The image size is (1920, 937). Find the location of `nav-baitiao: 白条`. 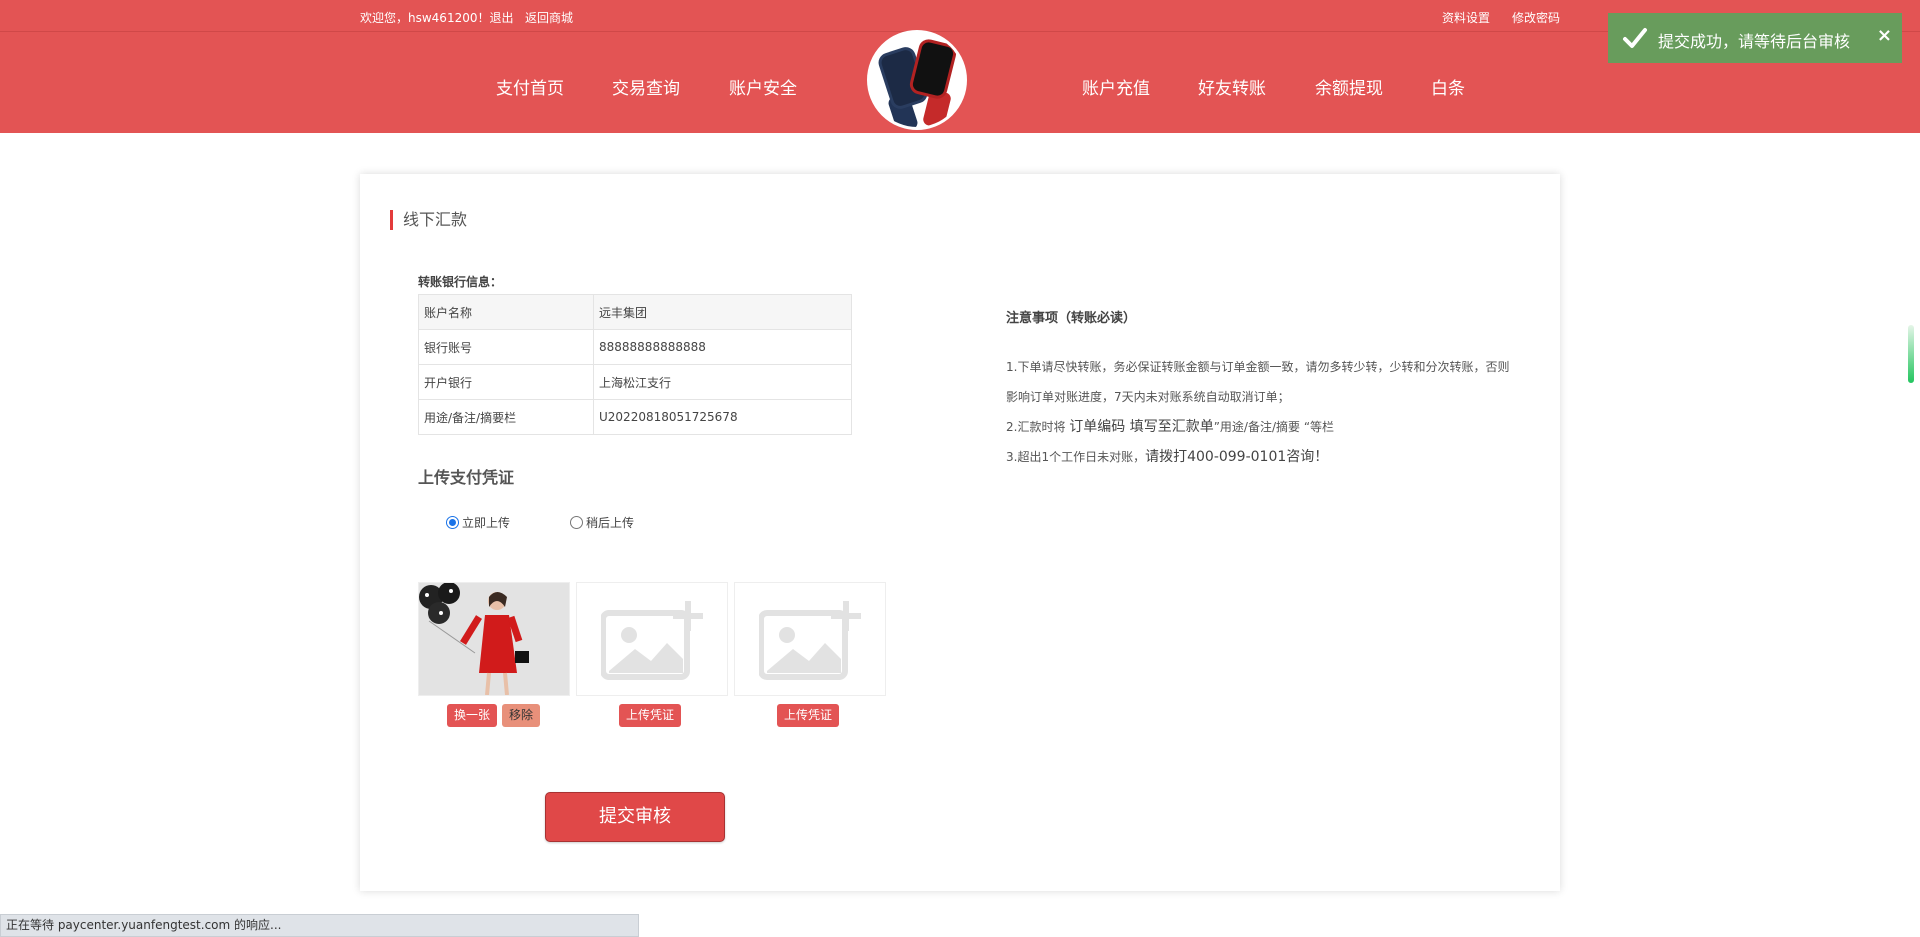

nav-baitiao: 白条 is located at coordinates (1448, 86).